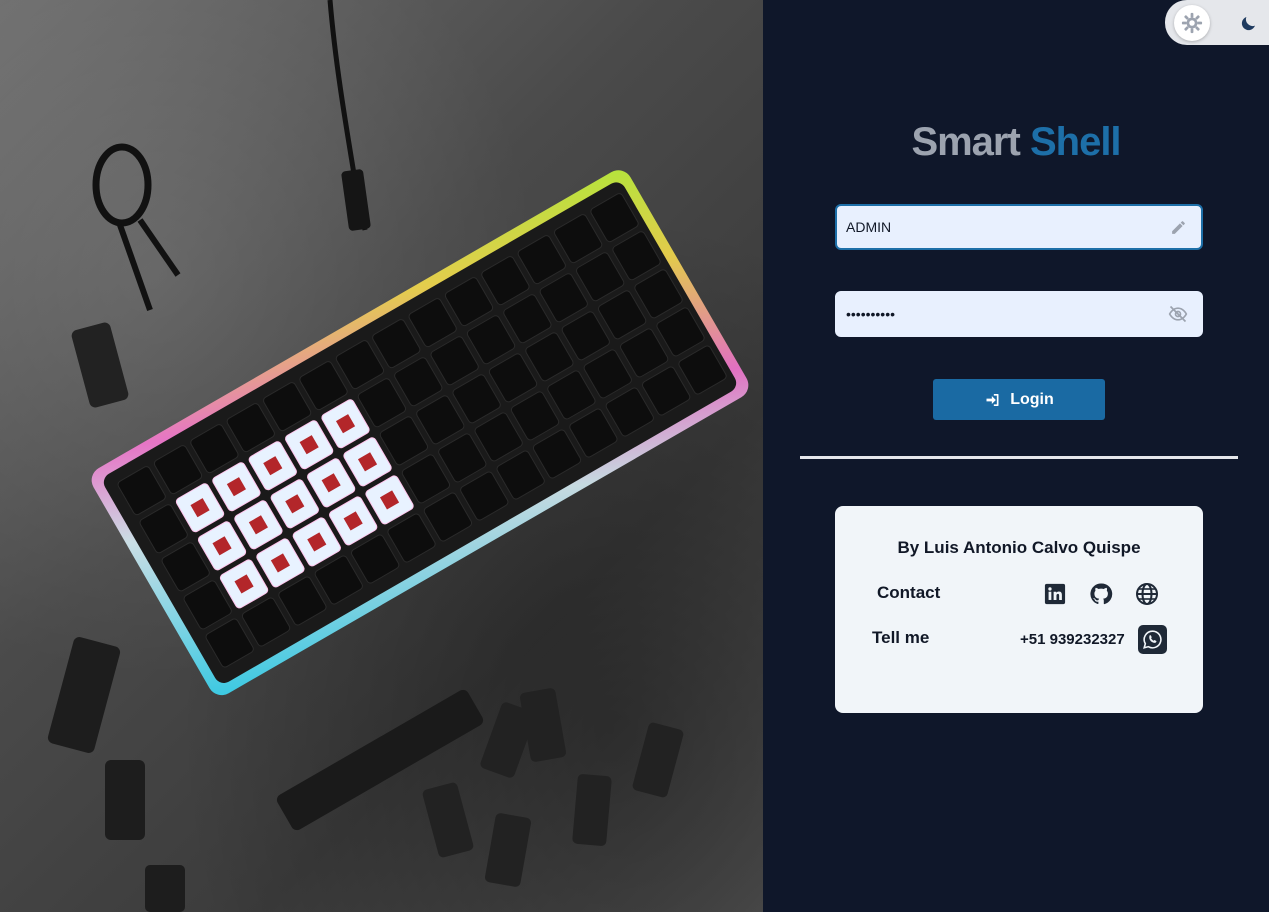  I want to click on globe-icon, so click(1147, 594).